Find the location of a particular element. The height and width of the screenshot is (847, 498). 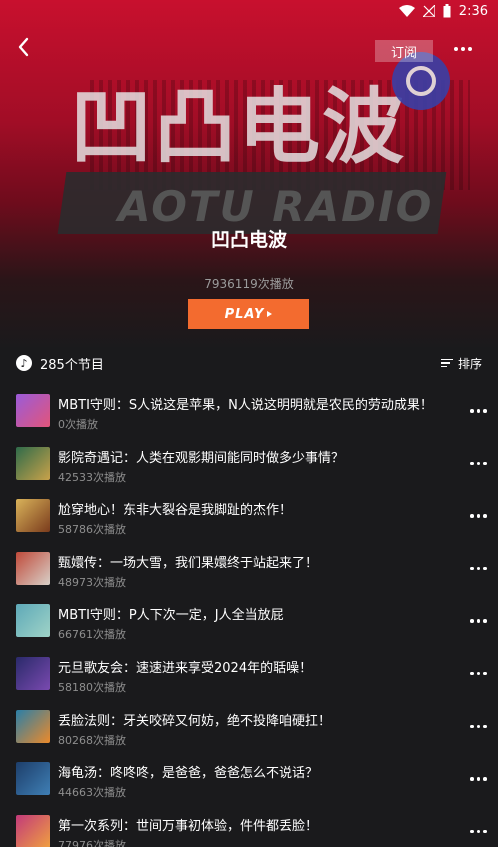

episode-title: 第一次系列：世间万事初体验，件件都丢脸！ is located at coordinates (188, 826).